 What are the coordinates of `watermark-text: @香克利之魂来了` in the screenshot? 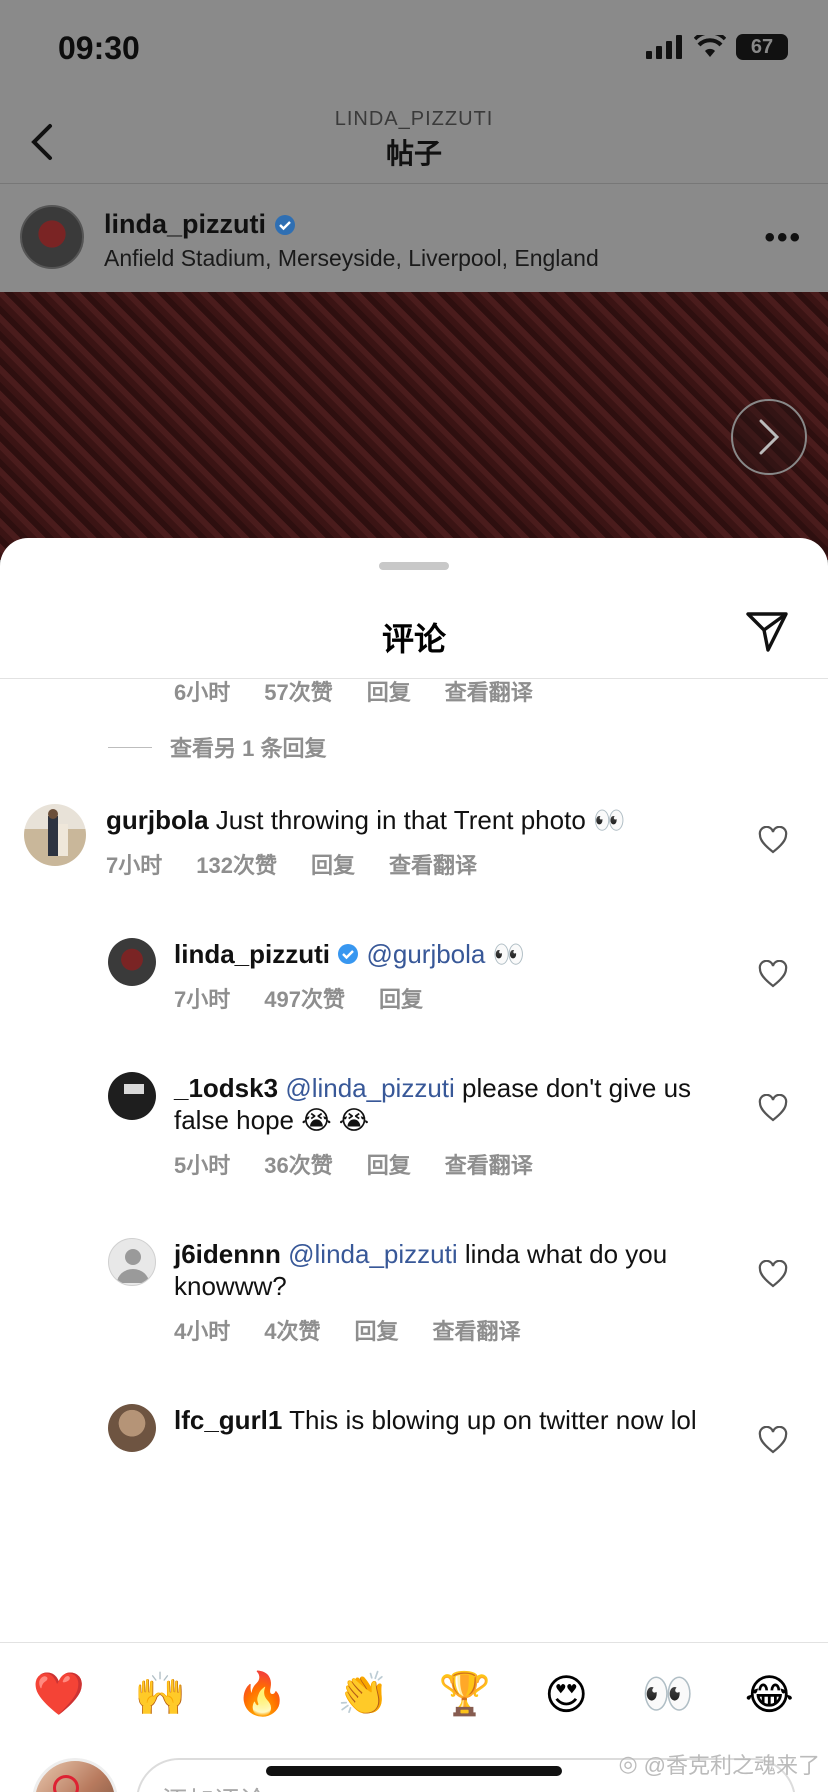 It's located at (731, 1765).